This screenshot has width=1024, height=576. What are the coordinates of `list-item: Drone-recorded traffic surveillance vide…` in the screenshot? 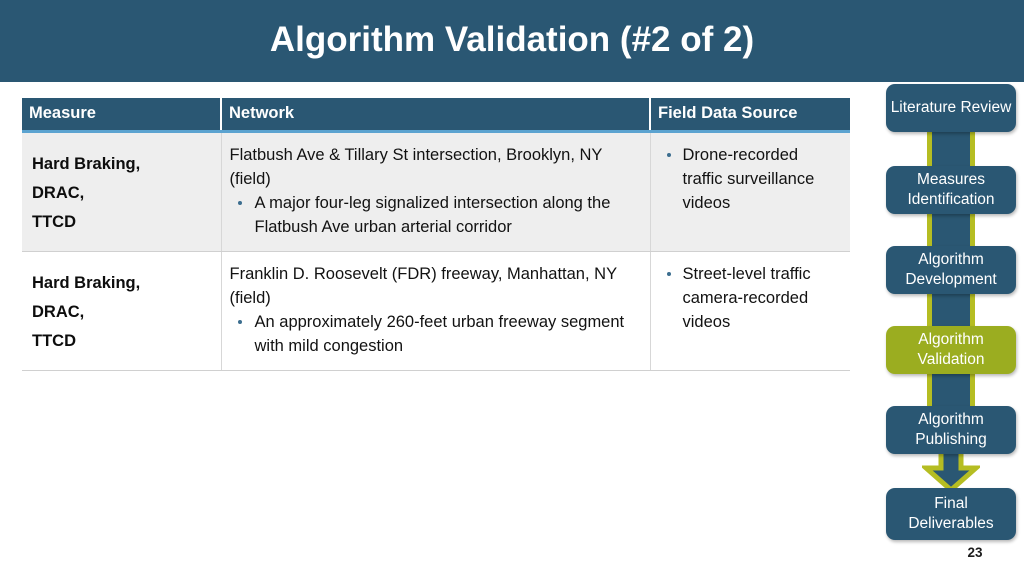 It's located at (751, 179).